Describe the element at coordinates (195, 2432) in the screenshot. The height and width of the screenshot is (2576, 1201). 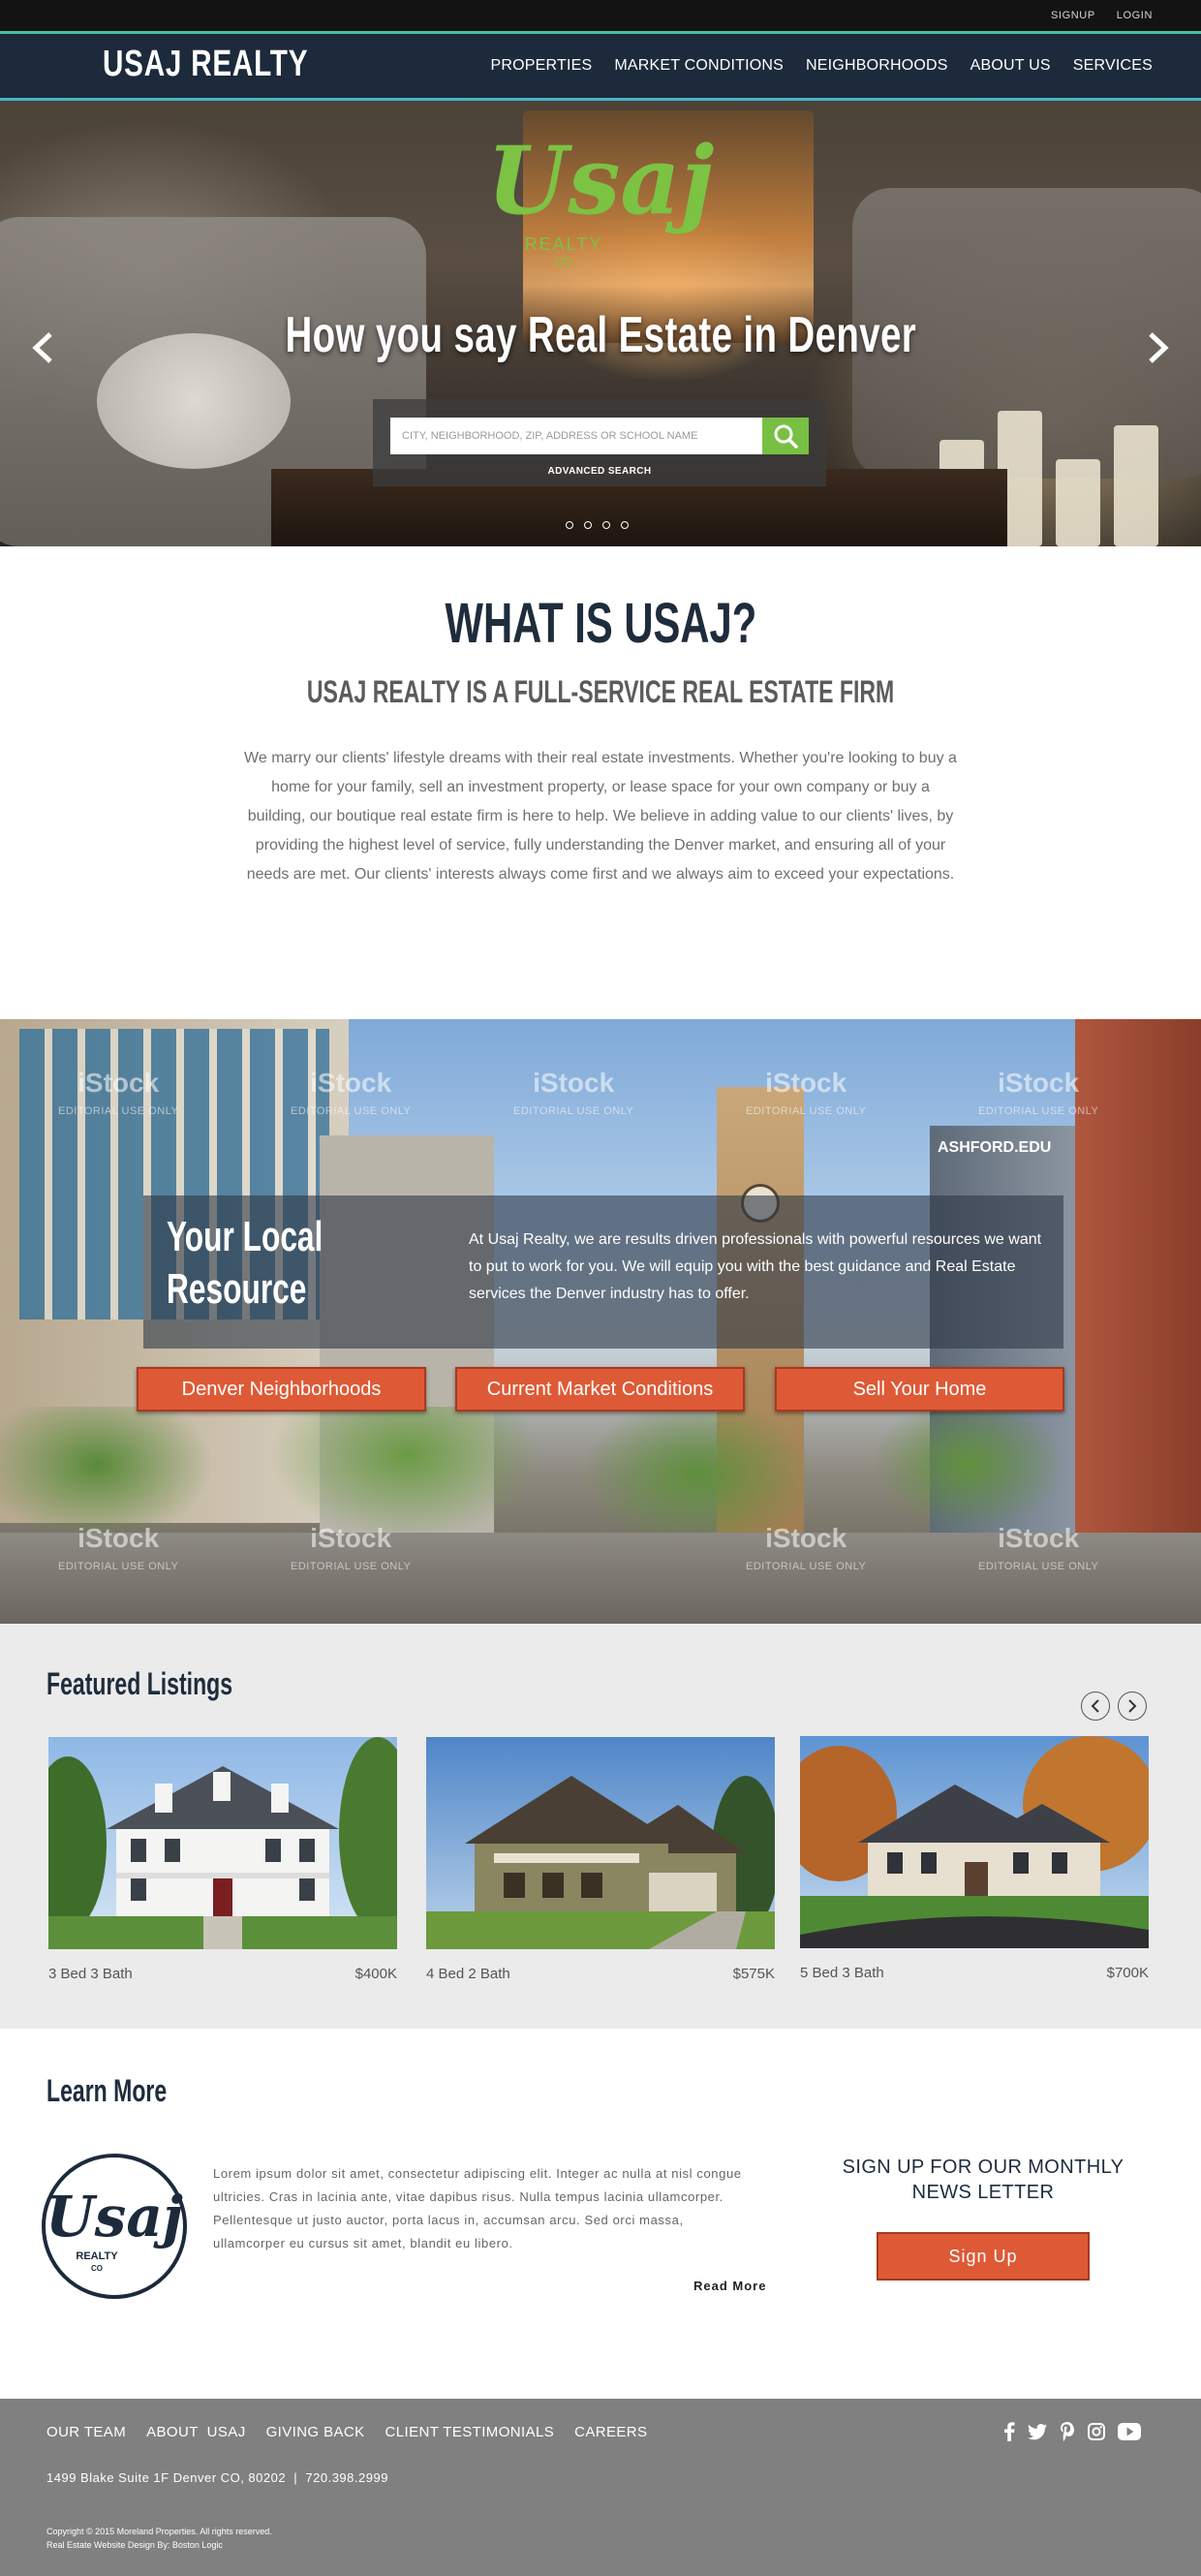
I see `footer-link-about: ABOUT USAJ` at that location.